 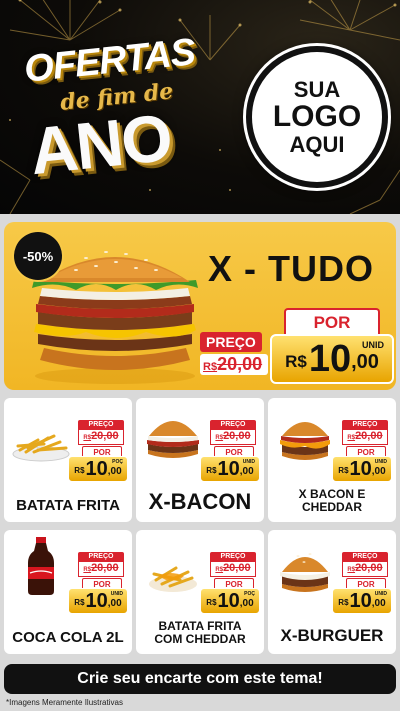 What do you see at coordinates (173, 439) in the screenshot?
I see `burger-icon` at bounding box center [173, 439].